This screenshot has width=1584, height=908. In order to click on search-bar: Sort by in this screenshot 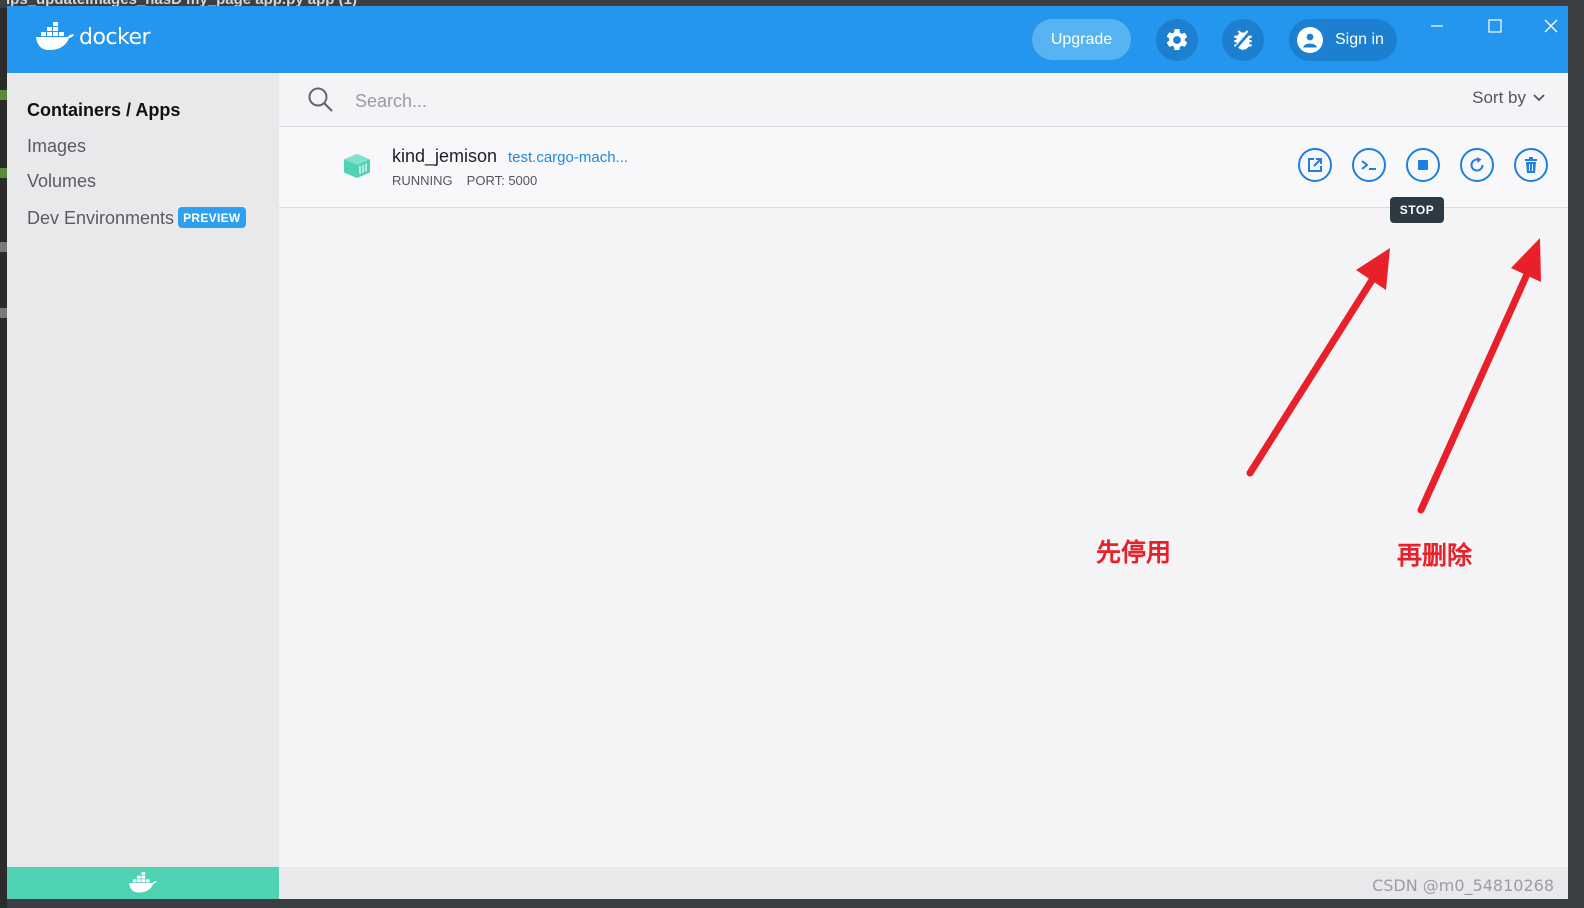, I will do `click(923, 100)`.